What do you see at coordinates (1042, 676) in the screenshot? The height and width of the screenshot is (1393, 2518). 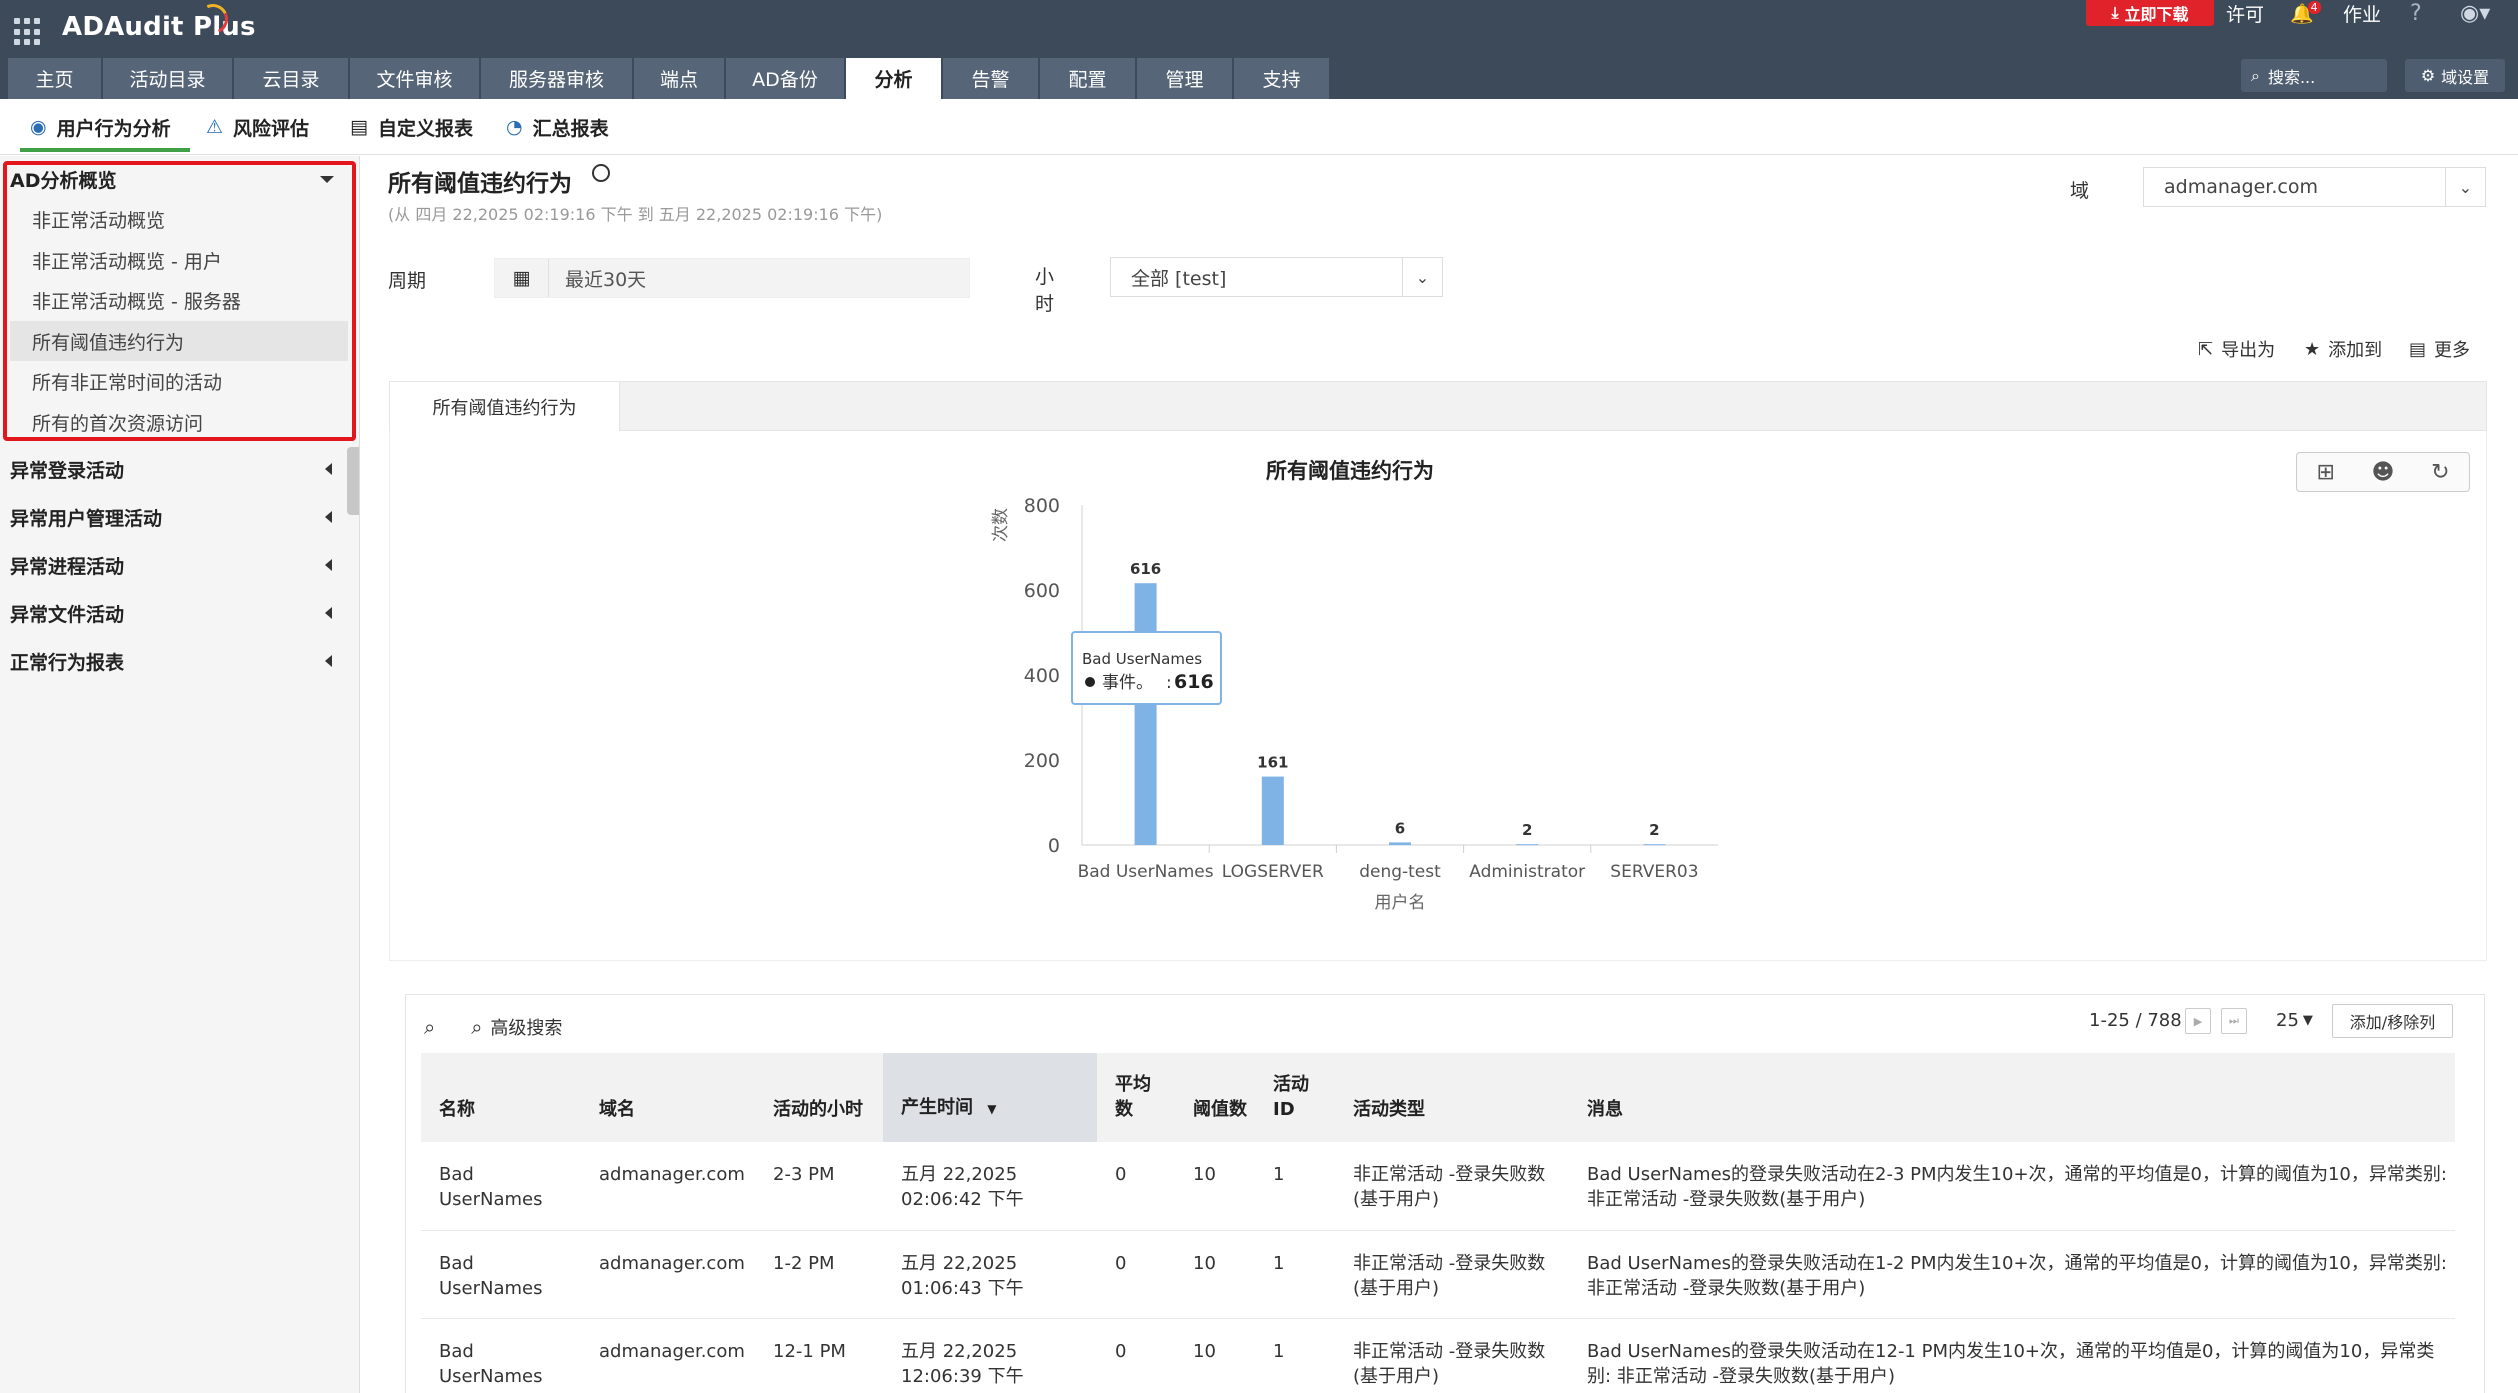 I see `y-tick-label: 400` at bounding box center [1042, 676].